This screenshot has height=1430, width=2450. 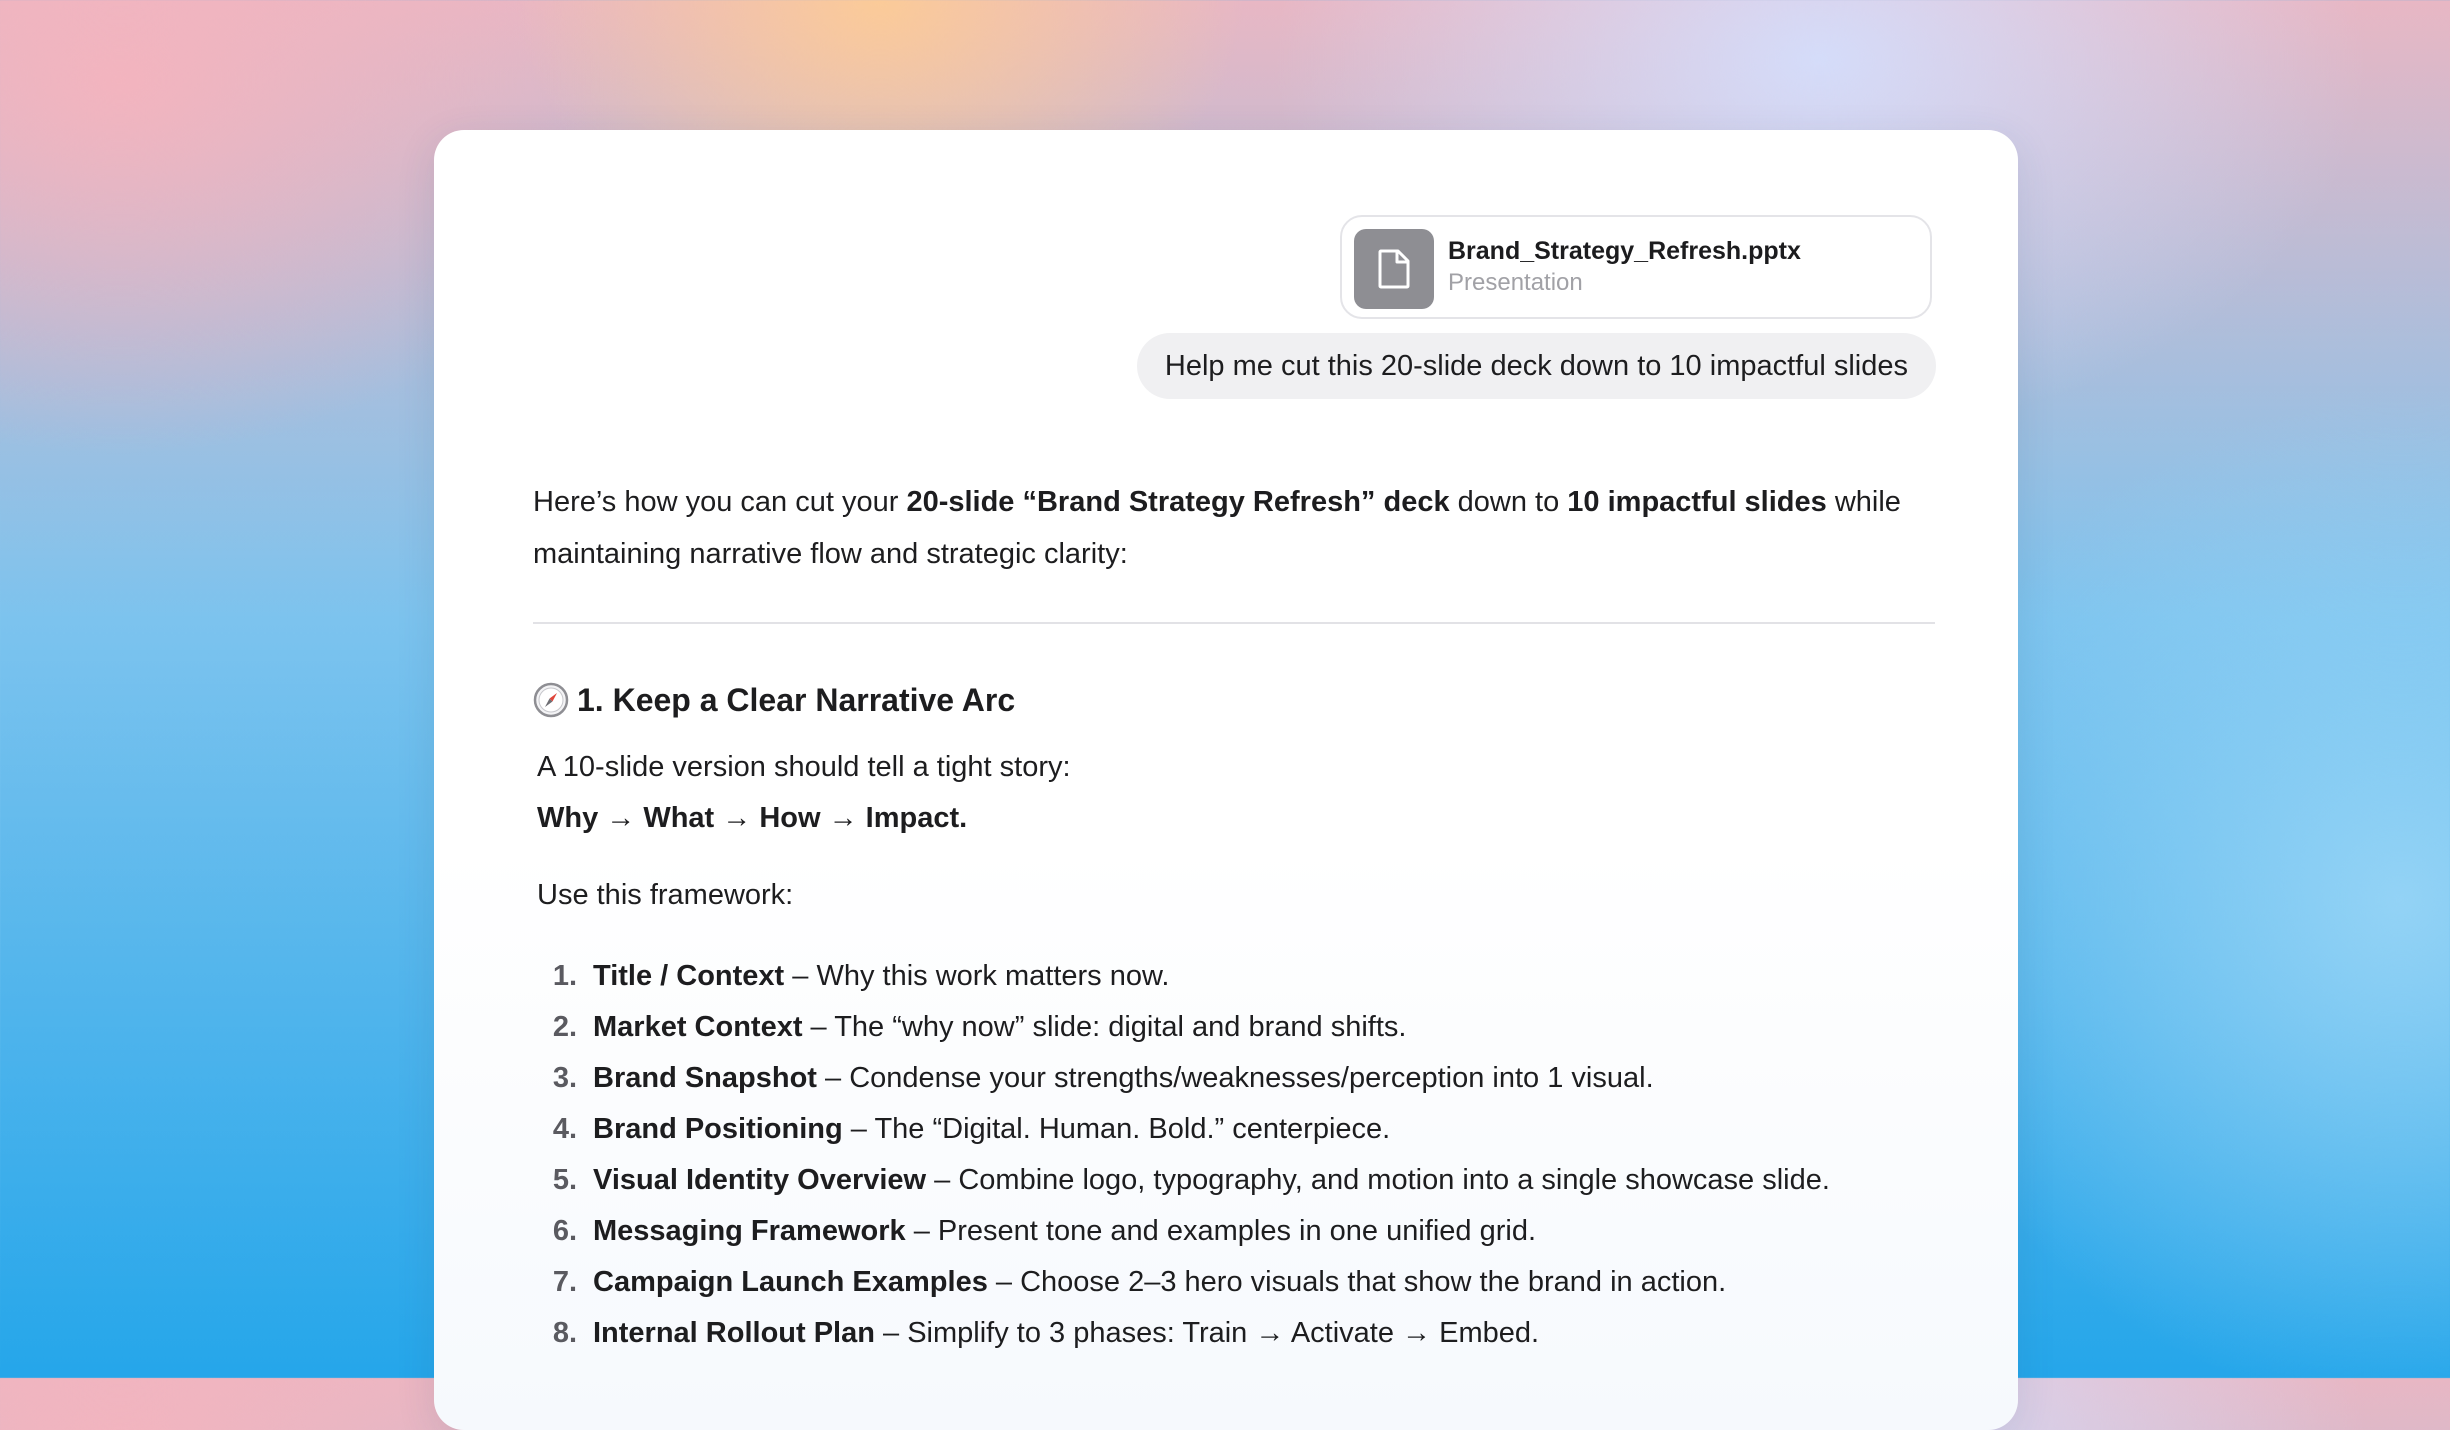 What do you see at coordinates (1515, 282) in the screenshot?
I see `file-type: Presentation` at bounding box center [1515, 282].